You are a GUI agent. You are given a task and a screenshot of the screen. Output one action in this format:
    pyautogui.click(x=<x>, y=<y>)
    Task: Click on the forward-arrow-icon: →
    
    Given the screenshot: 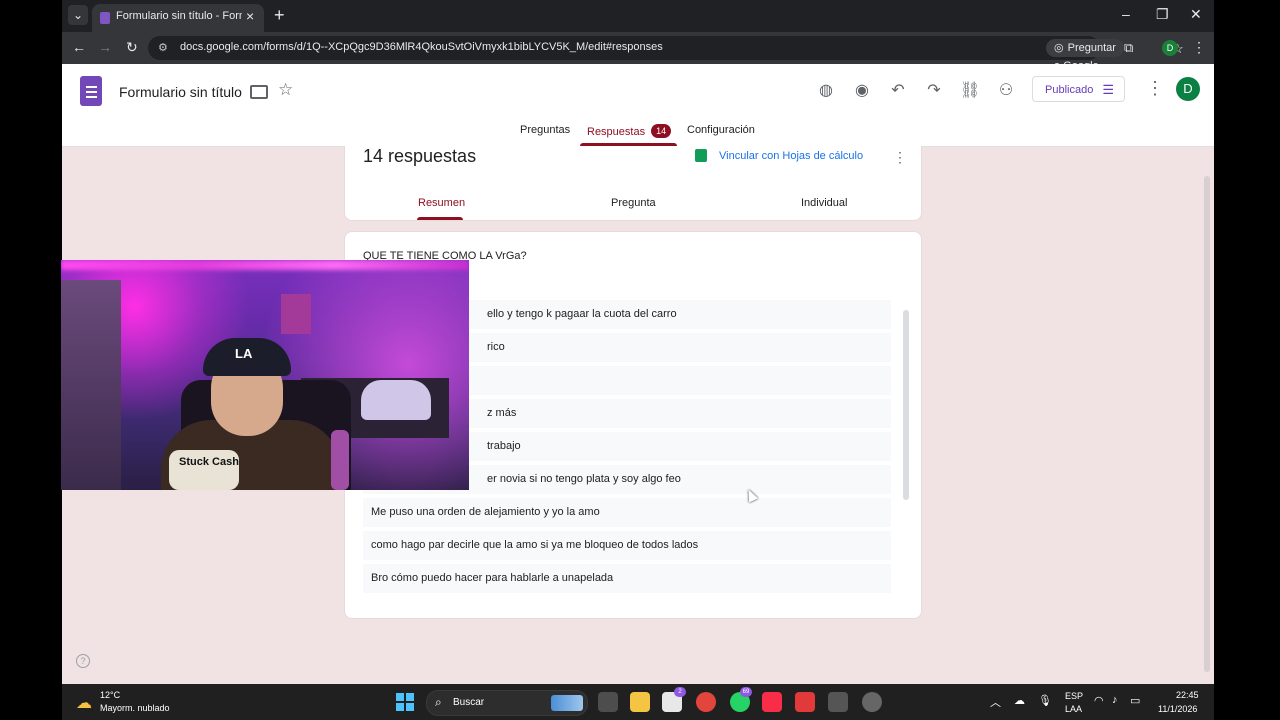 What is the action you would take?
    pyautogui.click(x=105, y=47)
    